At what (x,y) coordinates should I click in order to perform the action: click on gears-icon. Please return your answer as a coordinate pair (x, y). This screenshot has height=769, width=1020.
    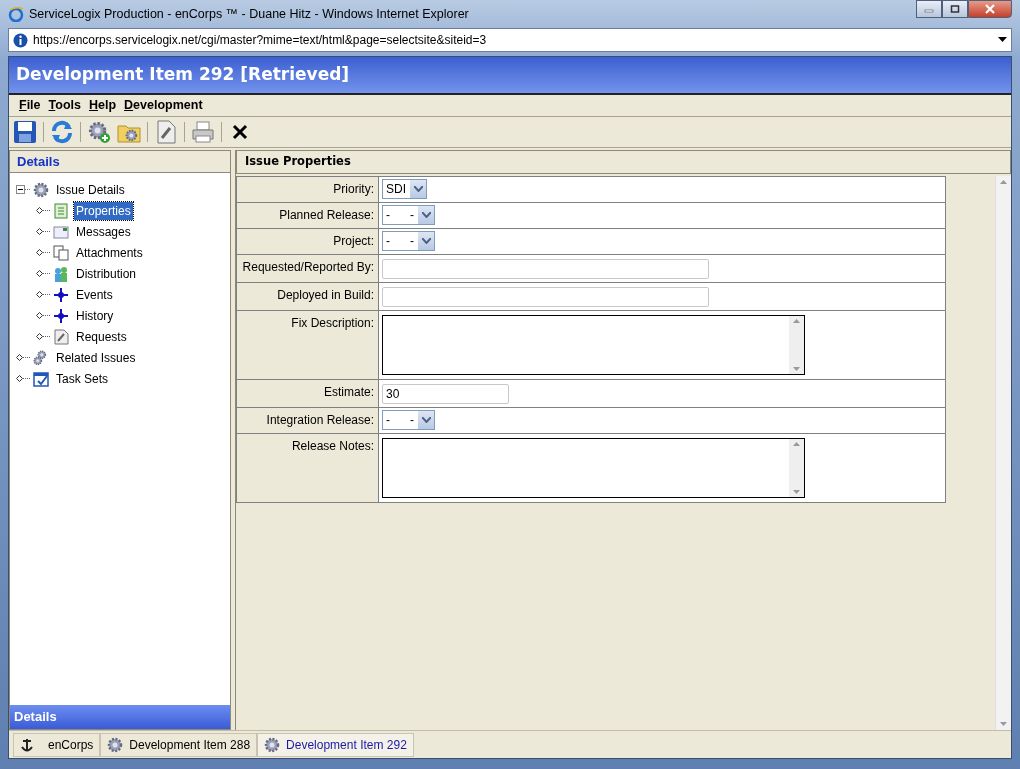
    Looking at the image, I should click on (41, 357).